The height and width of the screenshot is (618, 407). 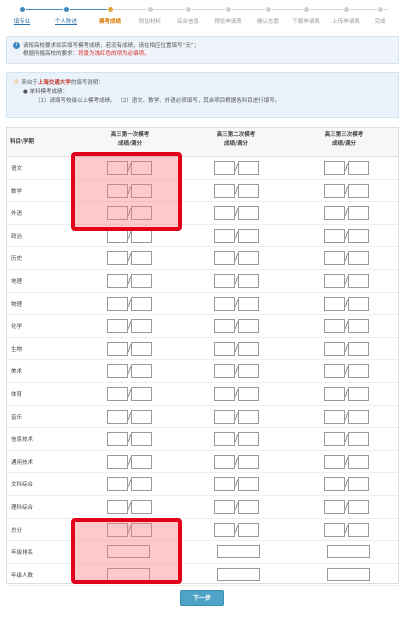 I want to click on step-mock-scores: 模考成绩, so click(x=110, y=13).